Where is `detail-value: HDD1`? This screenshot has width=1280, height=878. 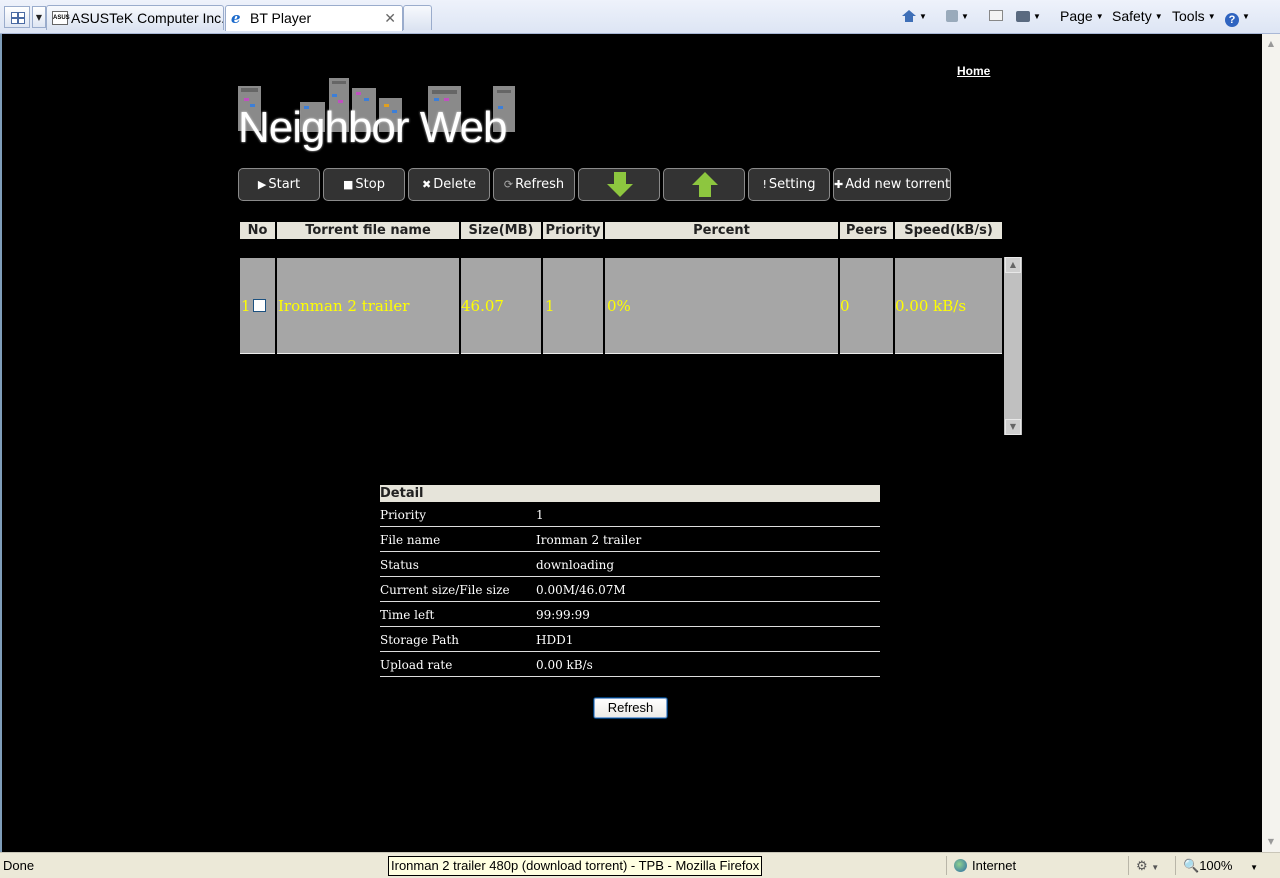
detail-value: HDD1 is located at coordinates (555, 640).